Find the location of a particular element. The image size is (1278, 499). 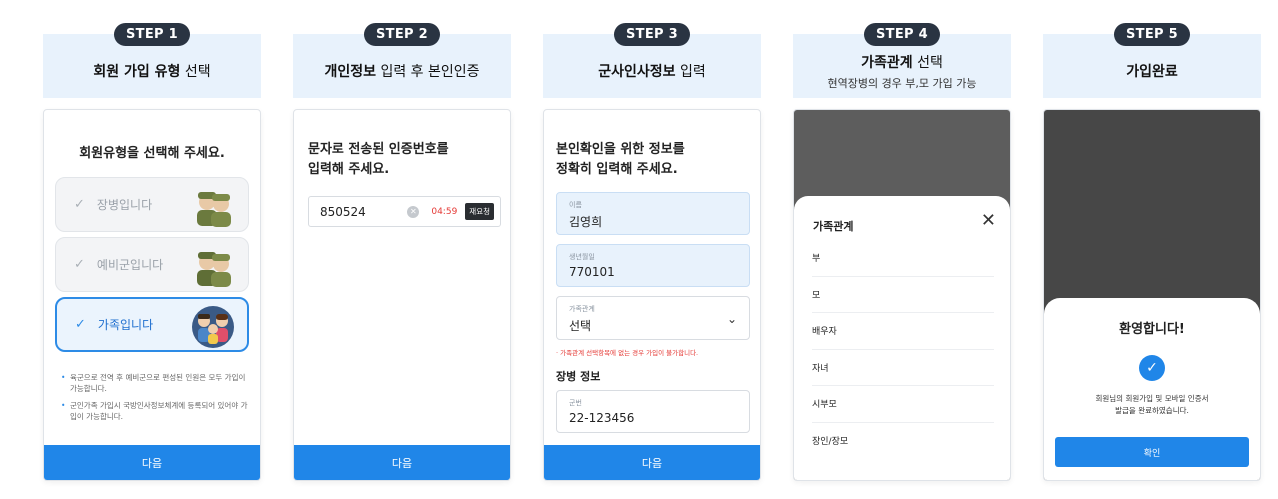

clear-icon: ✕ is located at coordinates (413, 211).